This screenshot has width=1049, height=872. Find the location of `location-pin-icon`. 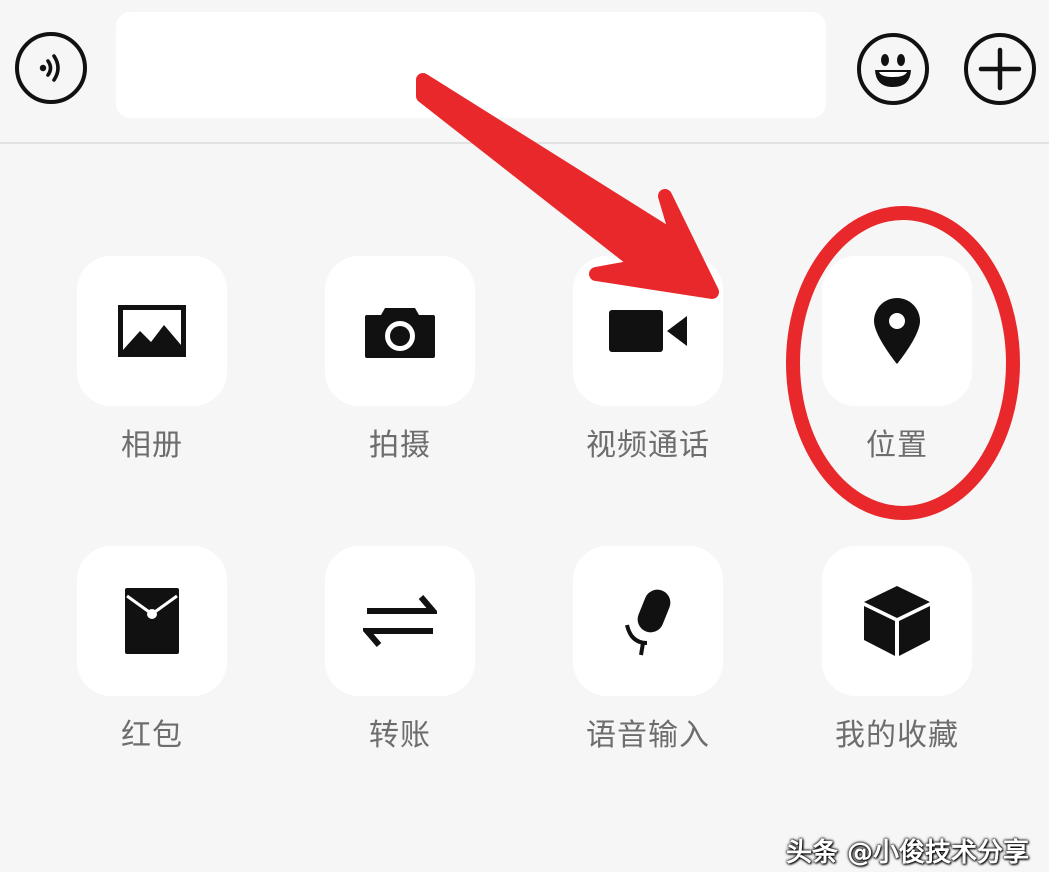

location-pin-icon is located at coordinates (897, 331).